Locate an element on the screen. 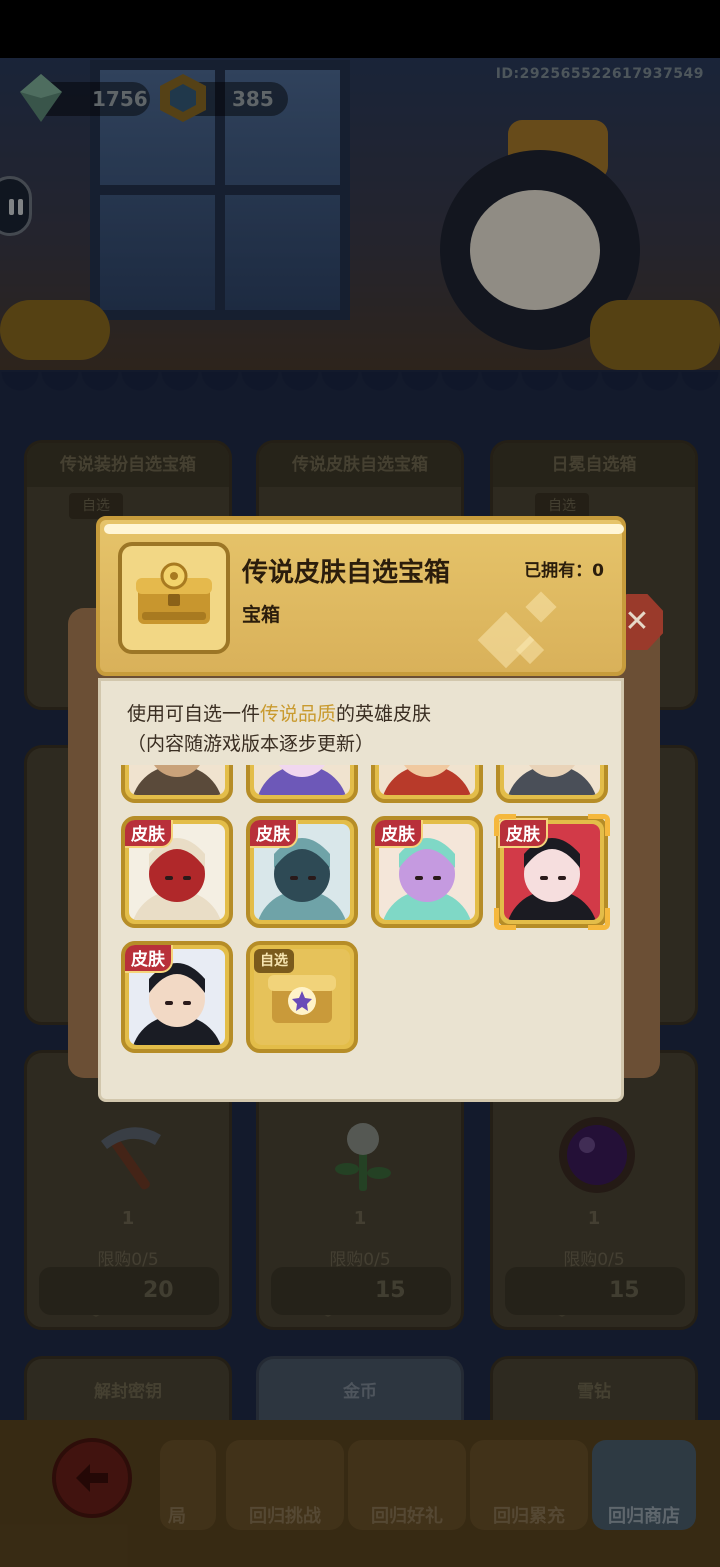  skin-grid: 皮肤 皮肤 皮肤 皮肤 皮肤 自选 is located at coordinates (364, 915).